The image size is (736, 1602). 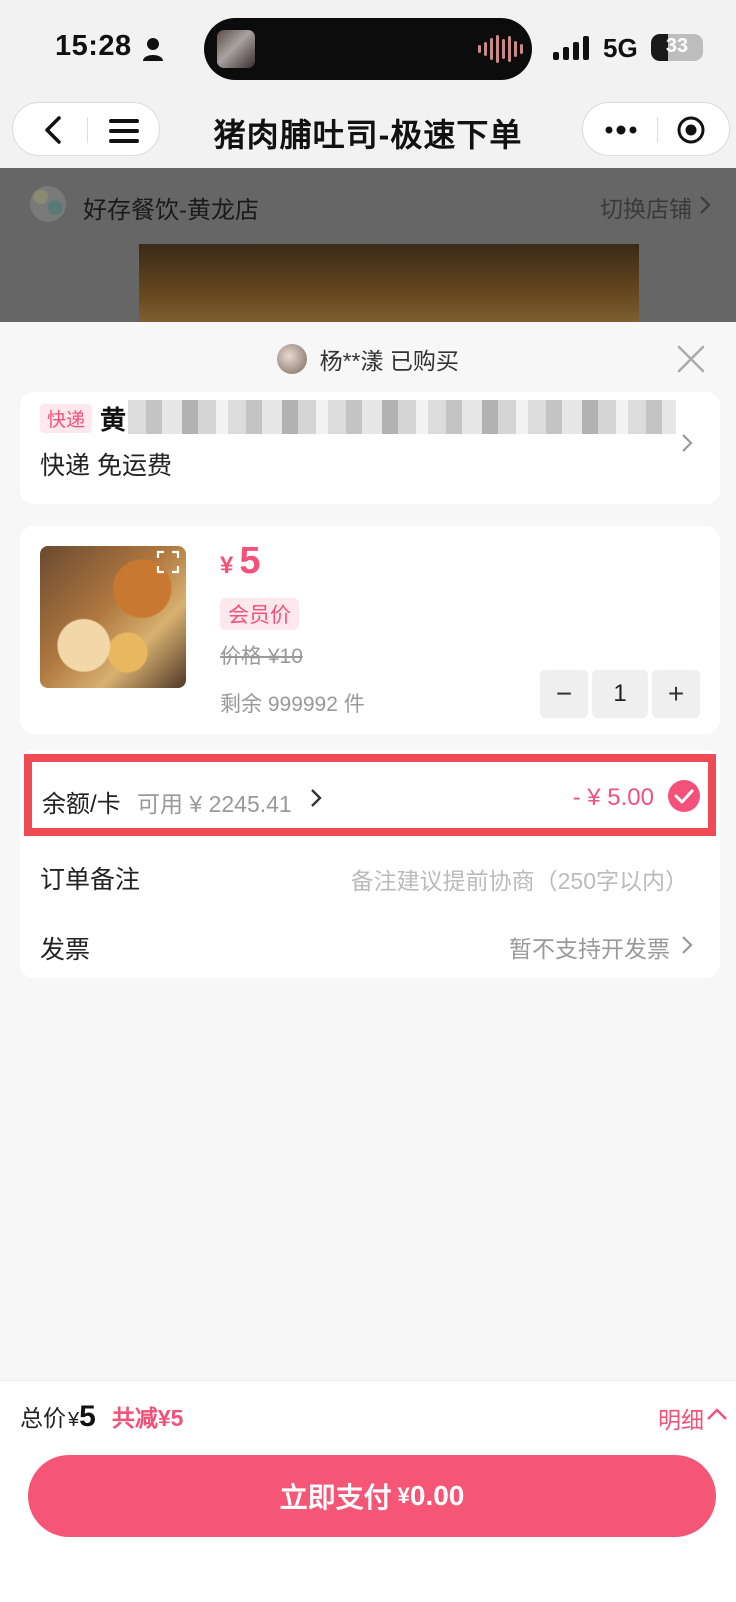 I want to click on address-card: 快递 黄 快递 免运费, so click(x=370, y=448).